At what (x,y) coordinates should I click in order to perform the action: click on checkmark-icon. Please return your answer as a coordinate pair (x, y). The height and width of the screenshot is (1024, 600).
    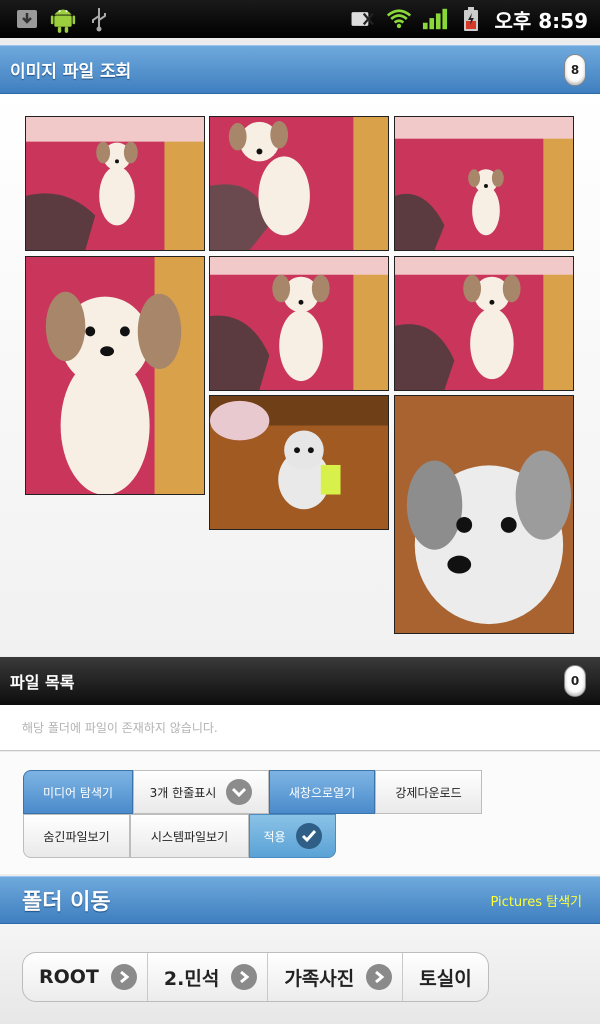
    Looking at the image, I should click on (308, 836).